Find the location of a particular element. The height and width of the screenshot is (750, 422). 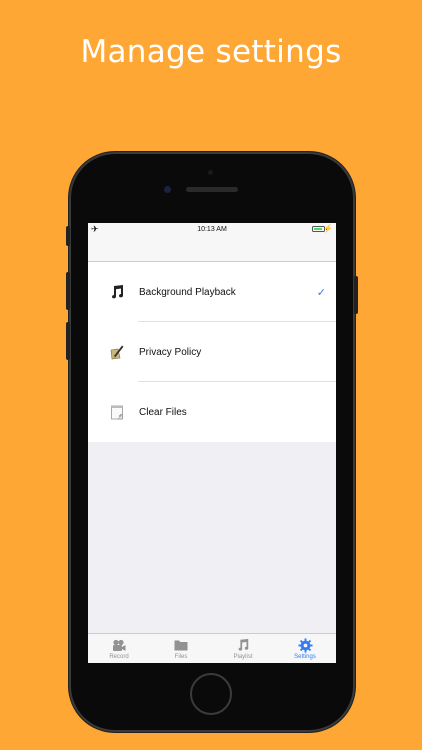

gear-icon is located at coordinates (305, 645).